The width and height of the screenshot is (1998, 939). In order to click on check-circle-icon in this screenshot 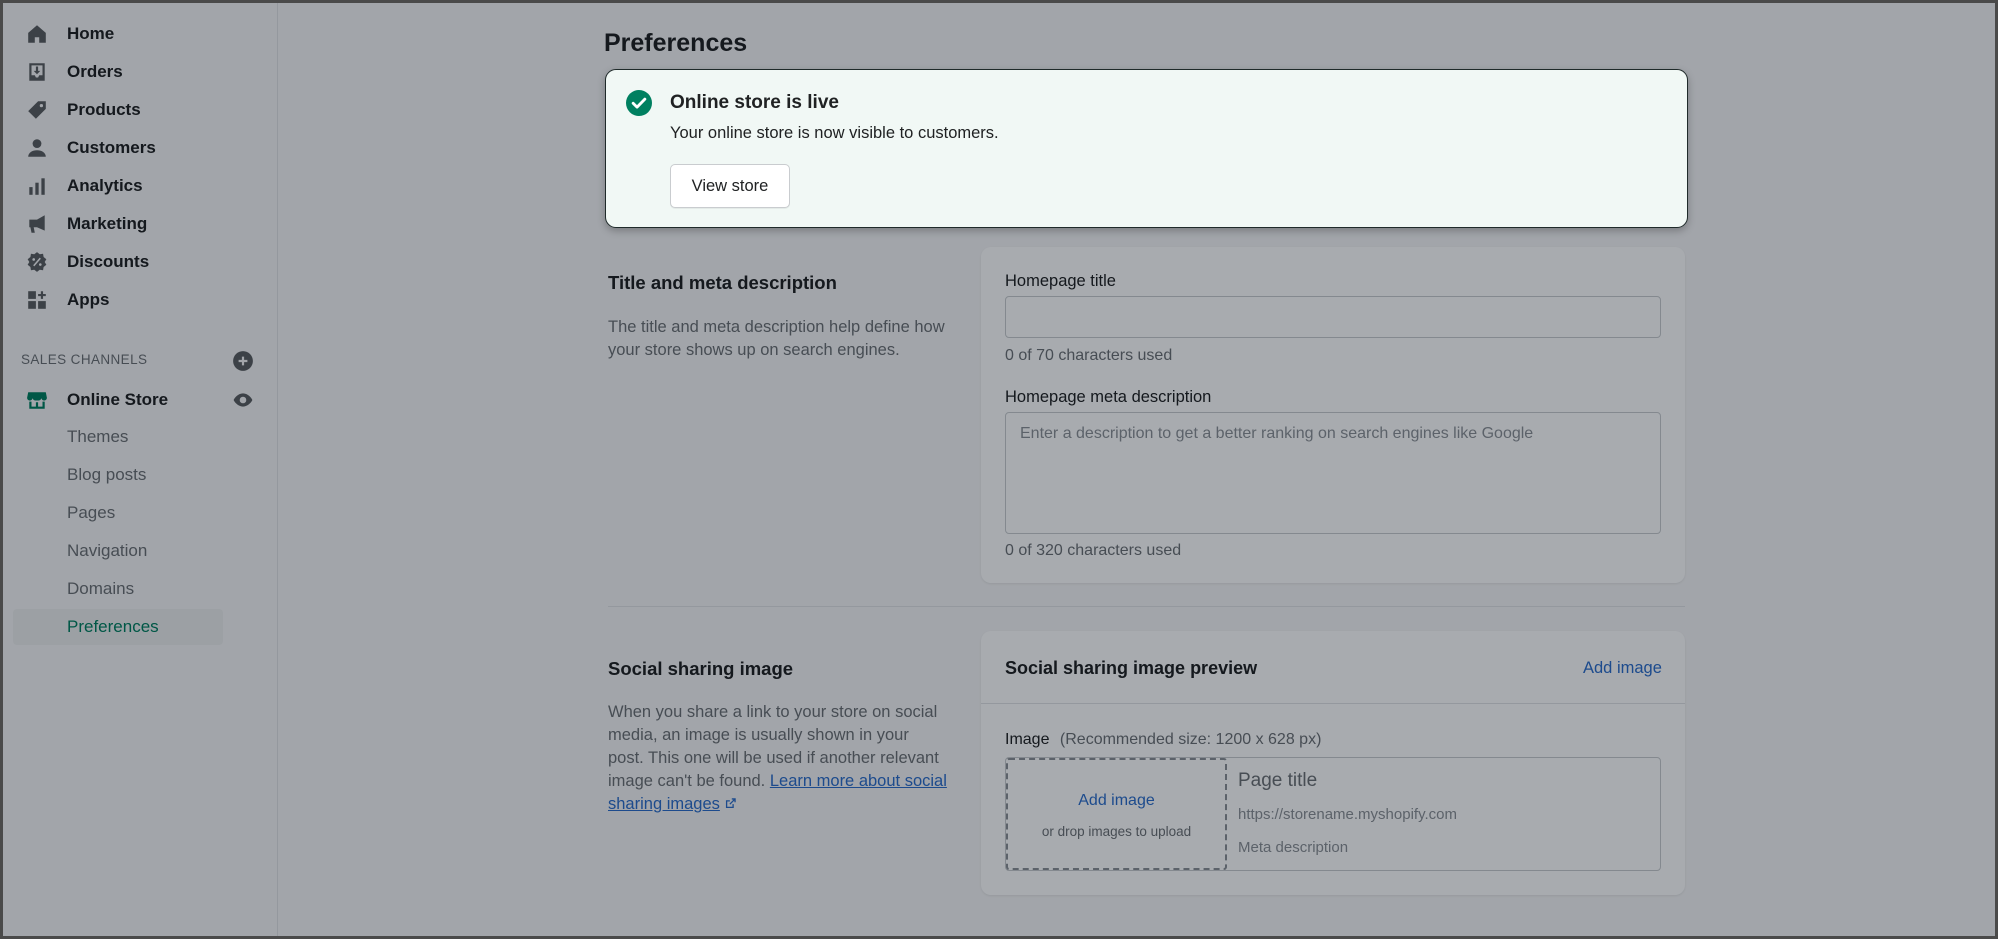, I will do `click(639, 103)`.